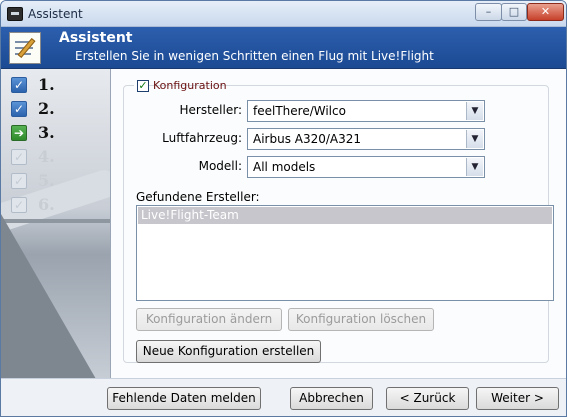 The image size is (567, 417). I want to click on modell-label: Modell:, so click(220, 166).